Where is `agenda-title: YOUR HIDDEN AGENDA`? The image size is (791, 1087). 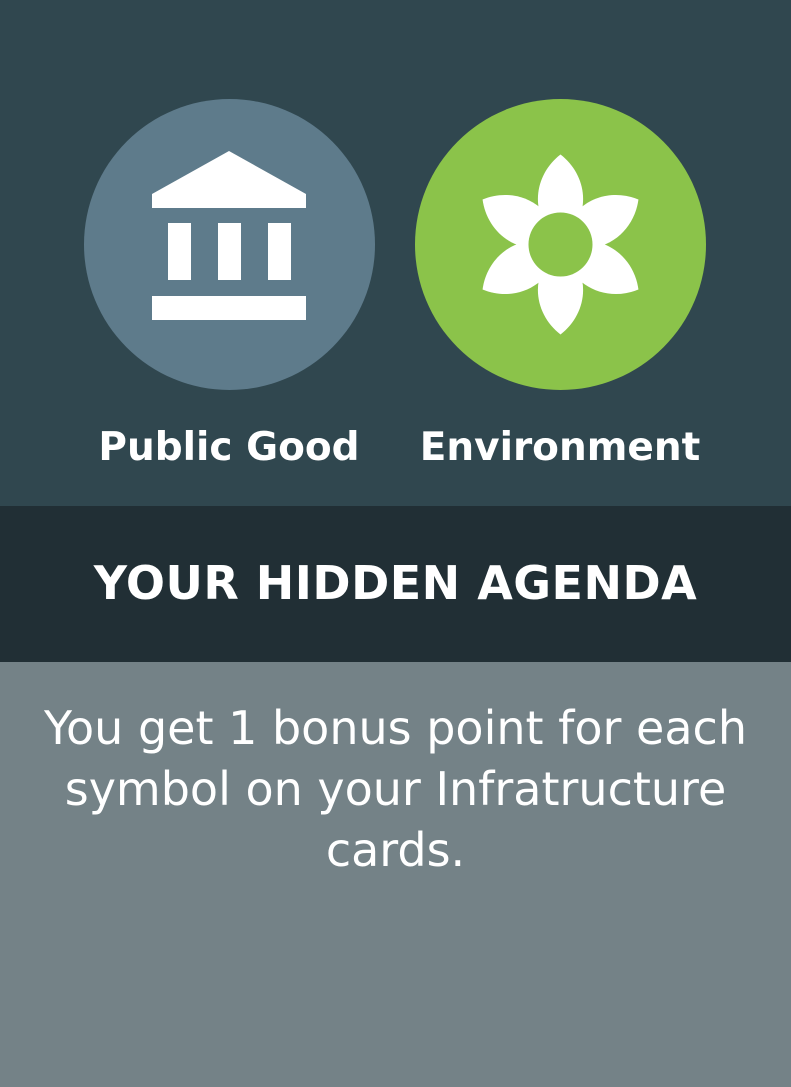 agenda-title: YOUR HIDDEN AGENDA is located at coordinates (395, 583).